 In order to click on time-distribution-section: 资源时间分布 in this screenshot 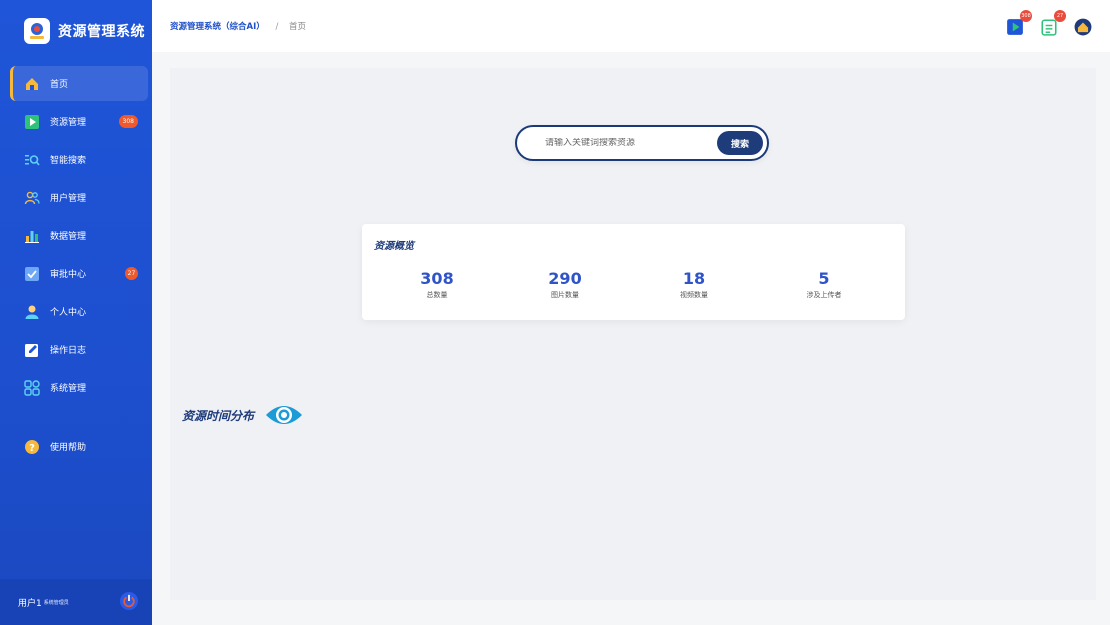, I will do `click(243, 415)`.